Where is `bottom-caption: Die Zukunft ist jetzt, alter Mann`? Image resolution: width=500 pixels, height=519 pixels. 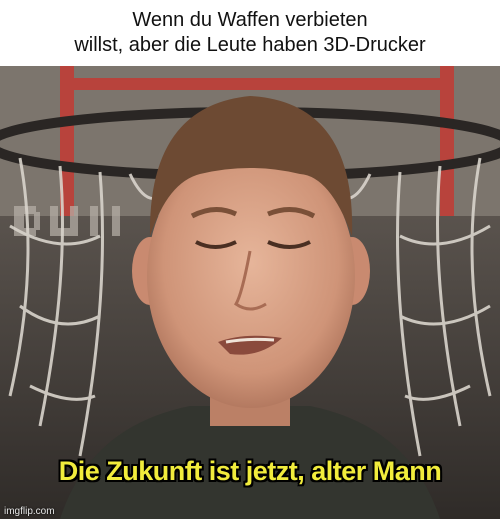
bottom-caption: Die Zukunft ist jetzt, alter Mann is located at coordinates (250, 471).